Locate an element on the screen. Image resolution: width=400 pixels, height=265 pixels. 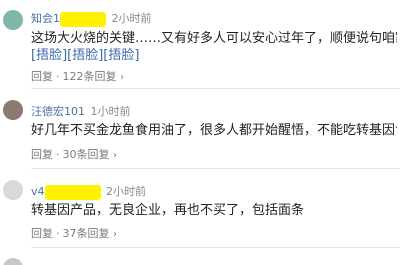
username: v4 is located at coordinates (38, 191).